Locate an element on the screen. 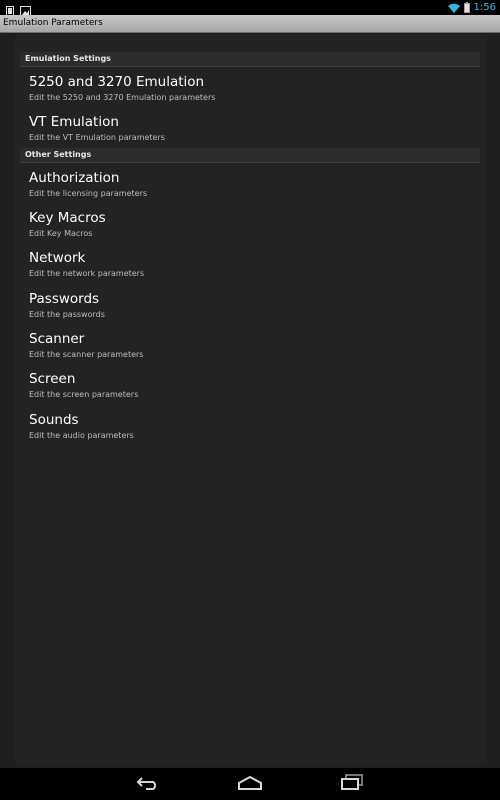 The height and width of the screenshot is (800, 500). pref-item-network: Network Edit the network parameters is located at coordinates (249, 268).